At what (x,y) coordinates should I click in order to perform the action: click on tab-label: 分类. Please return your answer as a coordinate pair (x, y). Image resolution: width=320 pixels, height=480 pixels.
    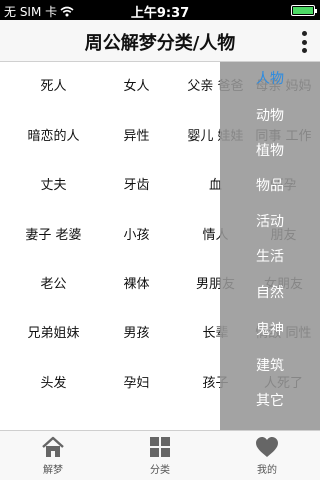
    Looking at the image, I should click on (160, 470).